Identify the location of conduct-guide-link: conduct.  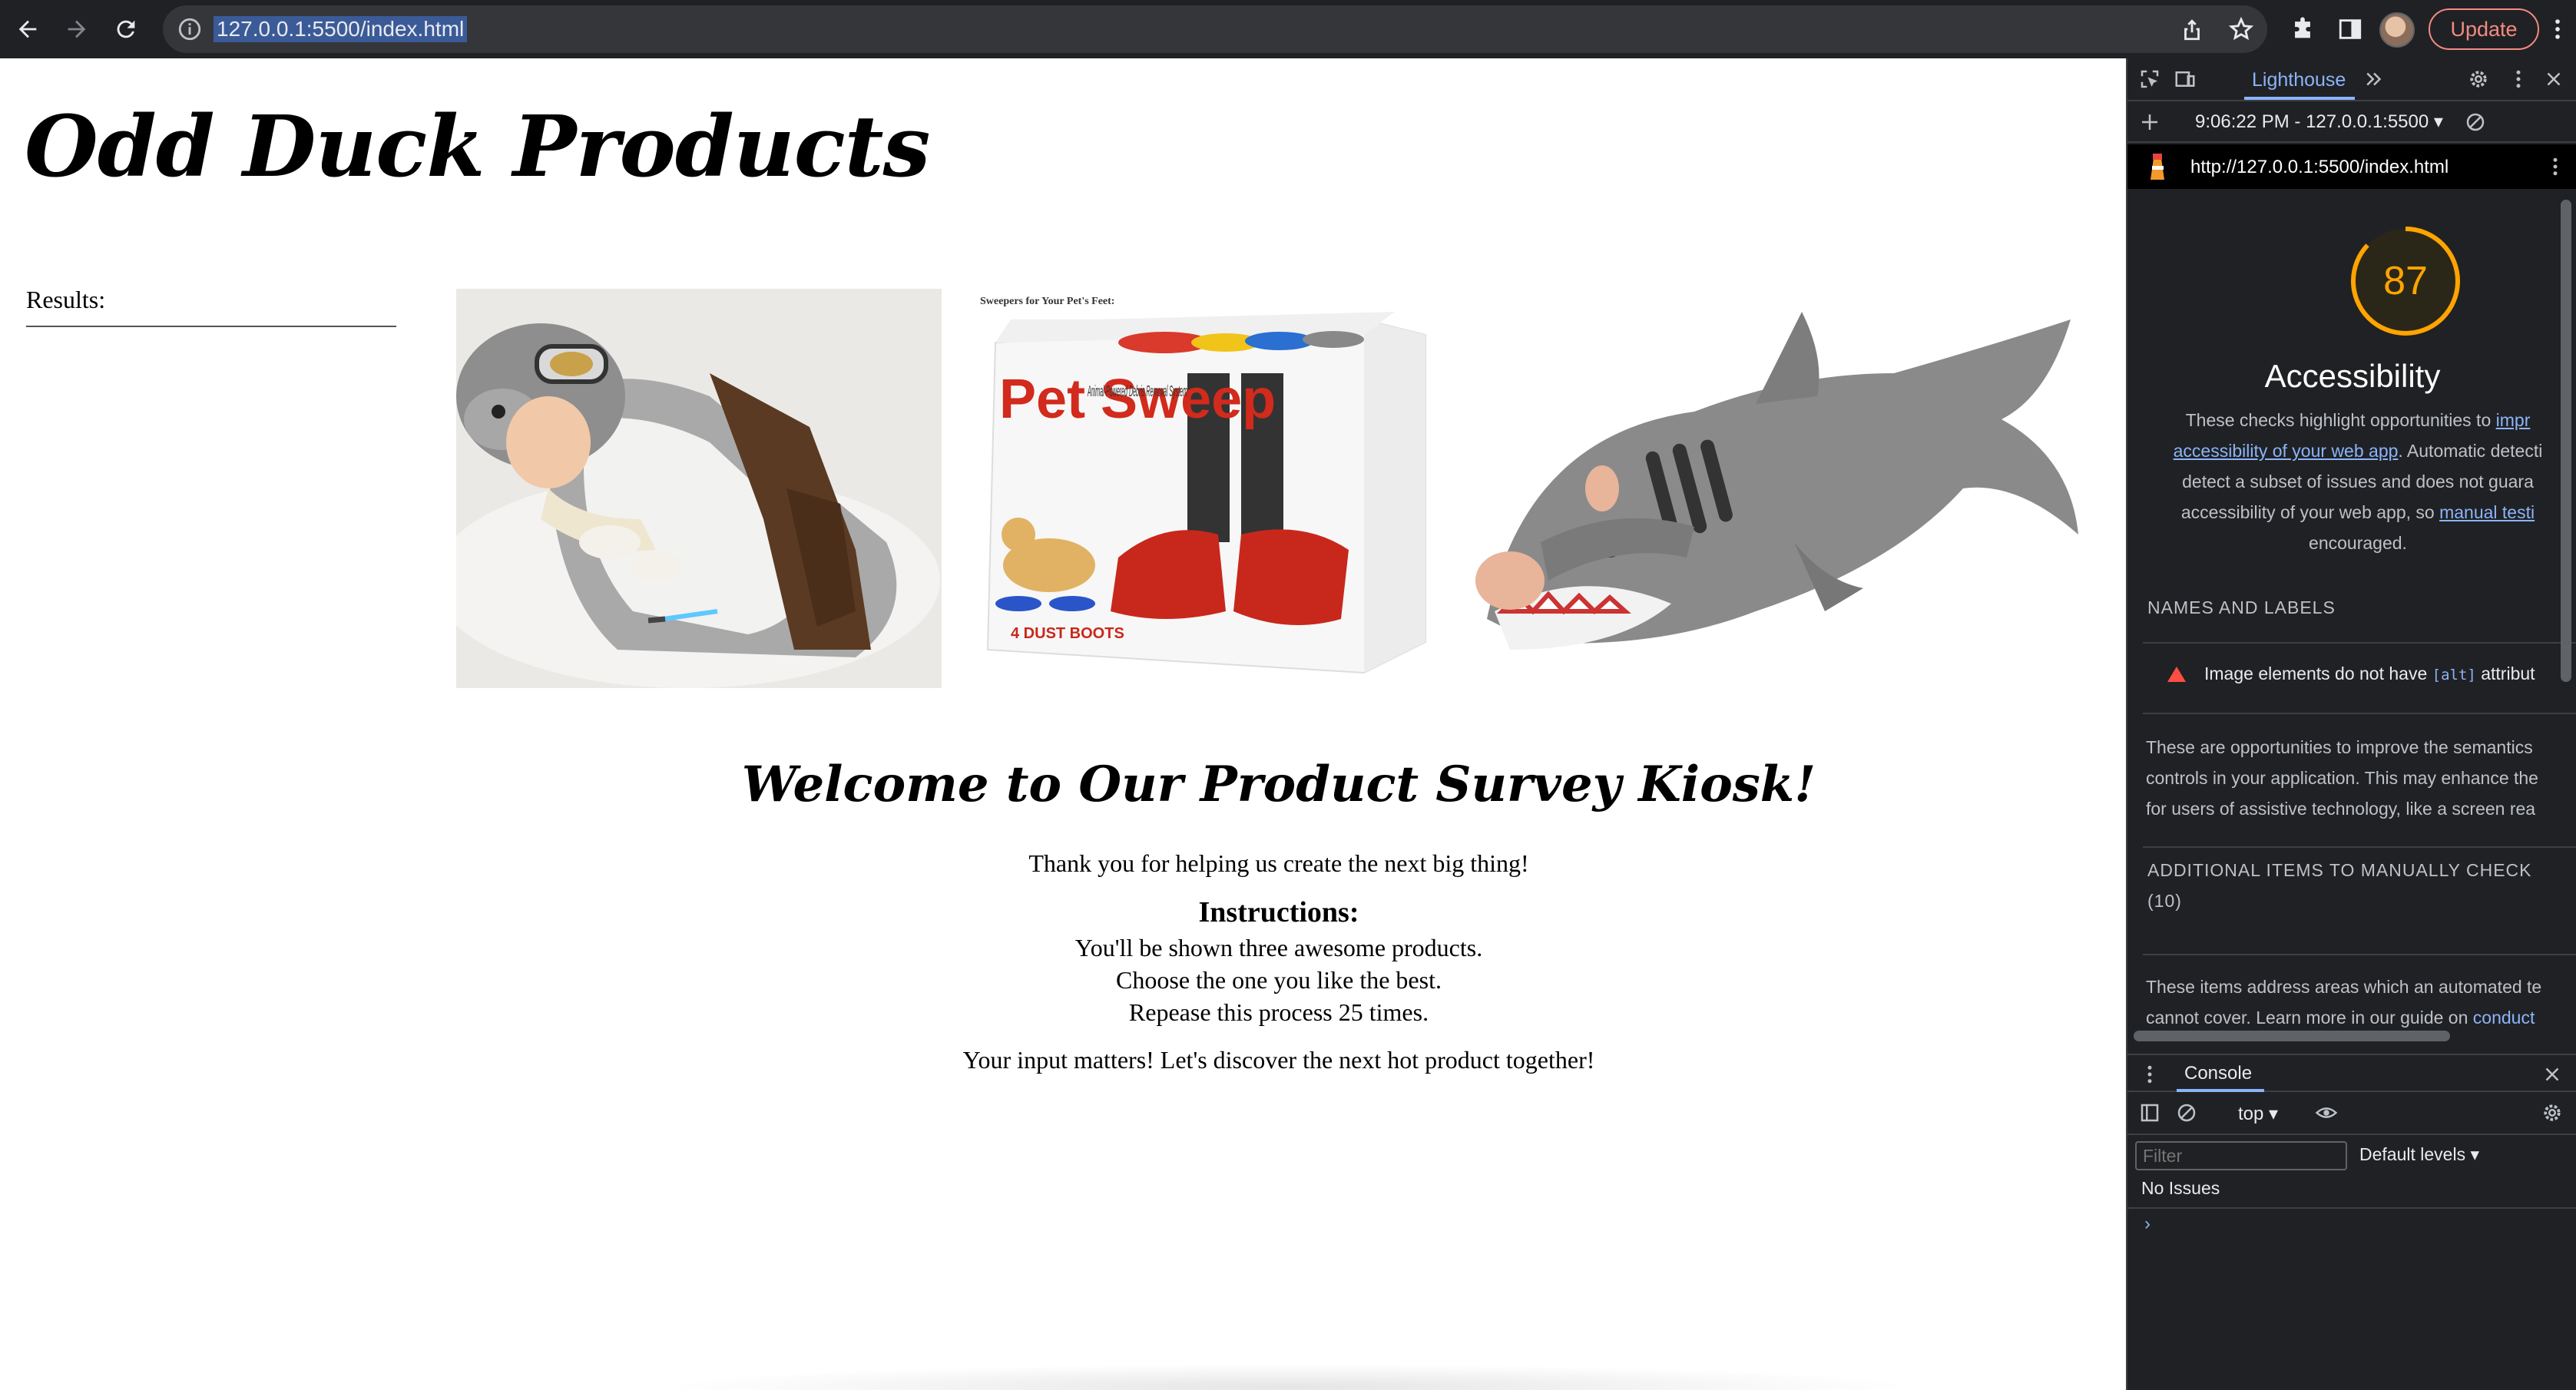
(2504, 1018).